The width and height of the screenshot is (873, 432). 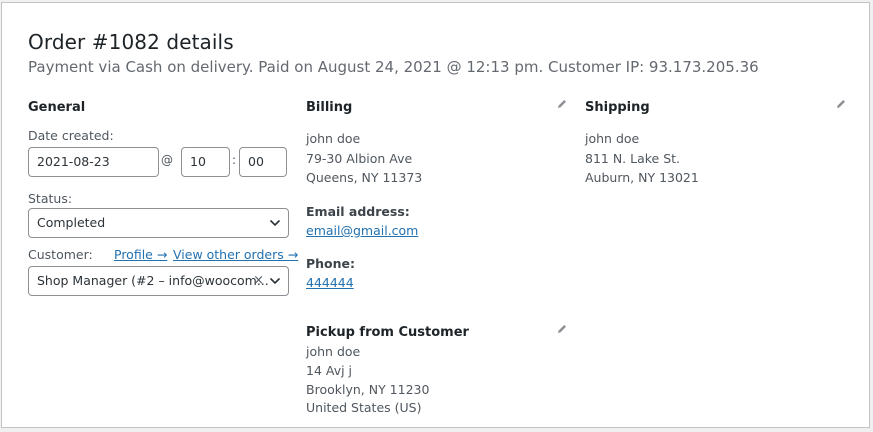 What do you see at coordinates (50, 198) in the screenshot?
I see `status-label: Status:` at bounding box center [50, 198].